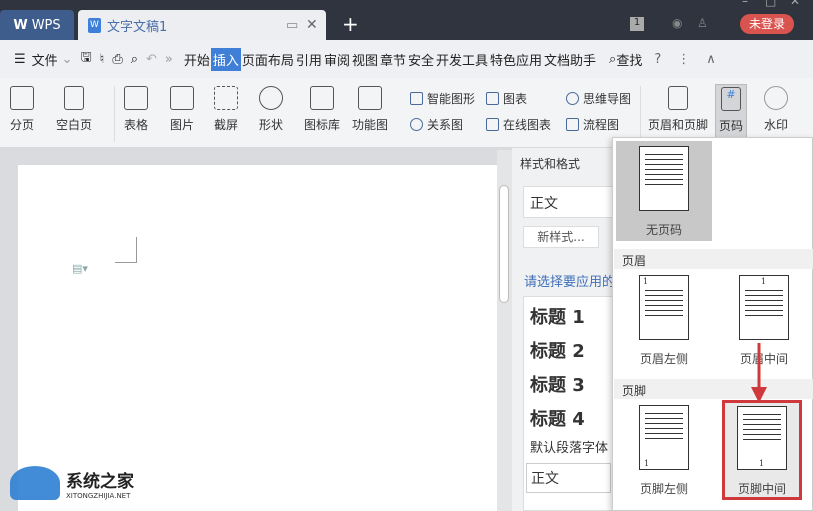 The width and height of the screenshot is (813, 511). What do you see at coordinates (134, 59) in the screenshot?
I see `print-preview-icon: ⌕` at bounding box center [134, 59].